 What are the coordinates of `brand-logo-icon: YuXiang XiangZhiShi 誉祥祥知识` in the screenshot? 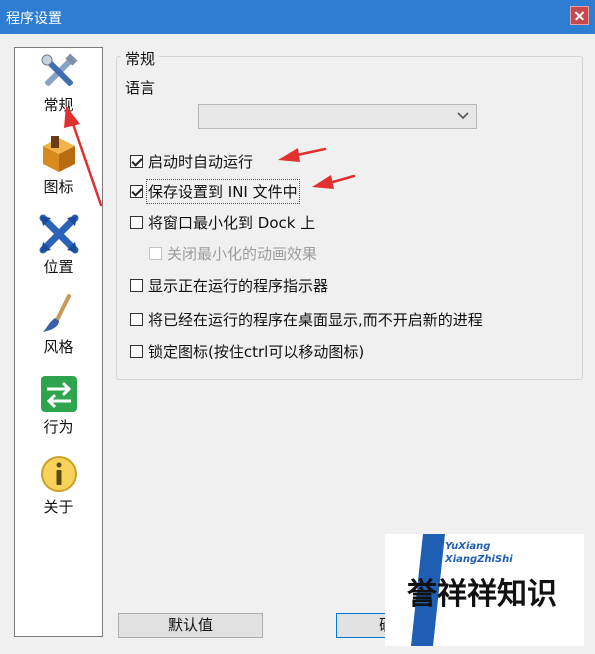 It's located at (482, 590).